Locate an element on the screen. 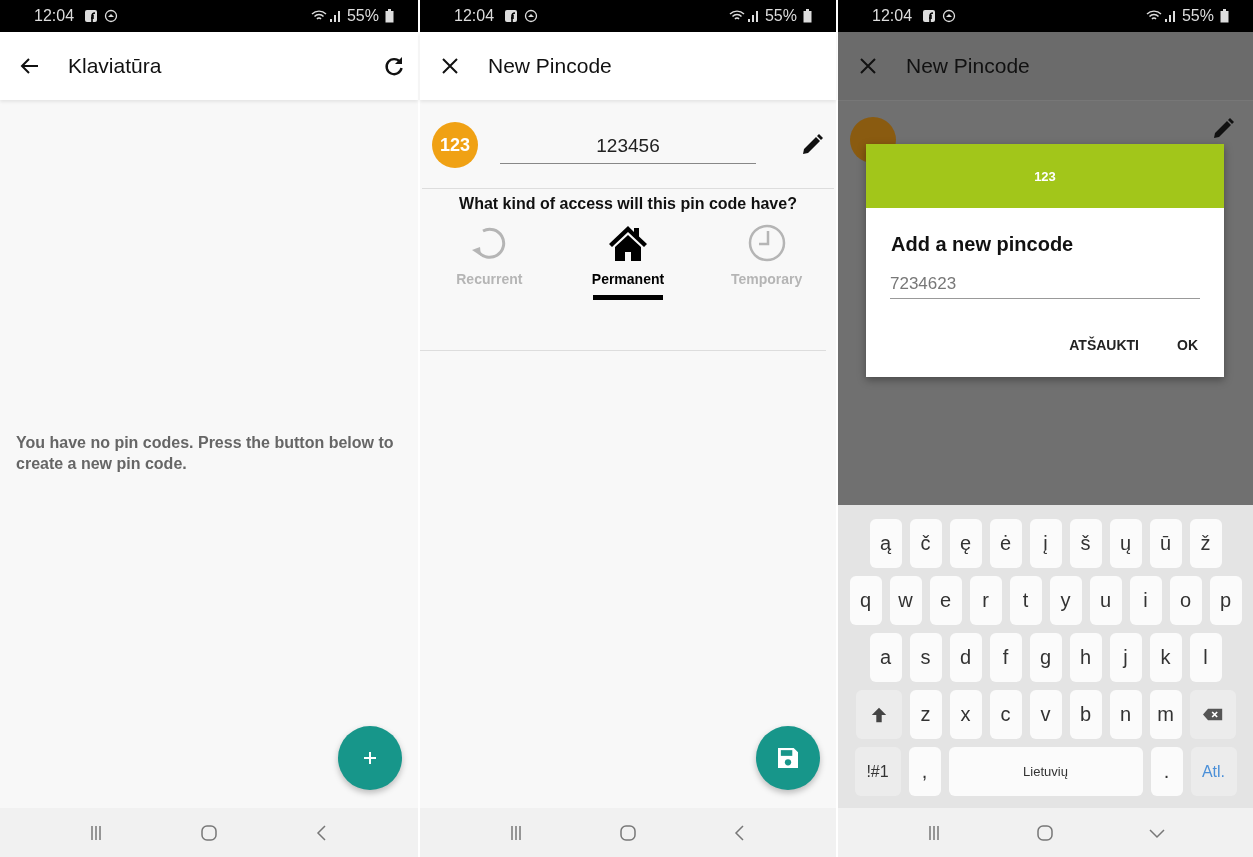 Image resolution: width=1253 pixels, height=857 pixels. add-button is located at coordinates (370, 758).